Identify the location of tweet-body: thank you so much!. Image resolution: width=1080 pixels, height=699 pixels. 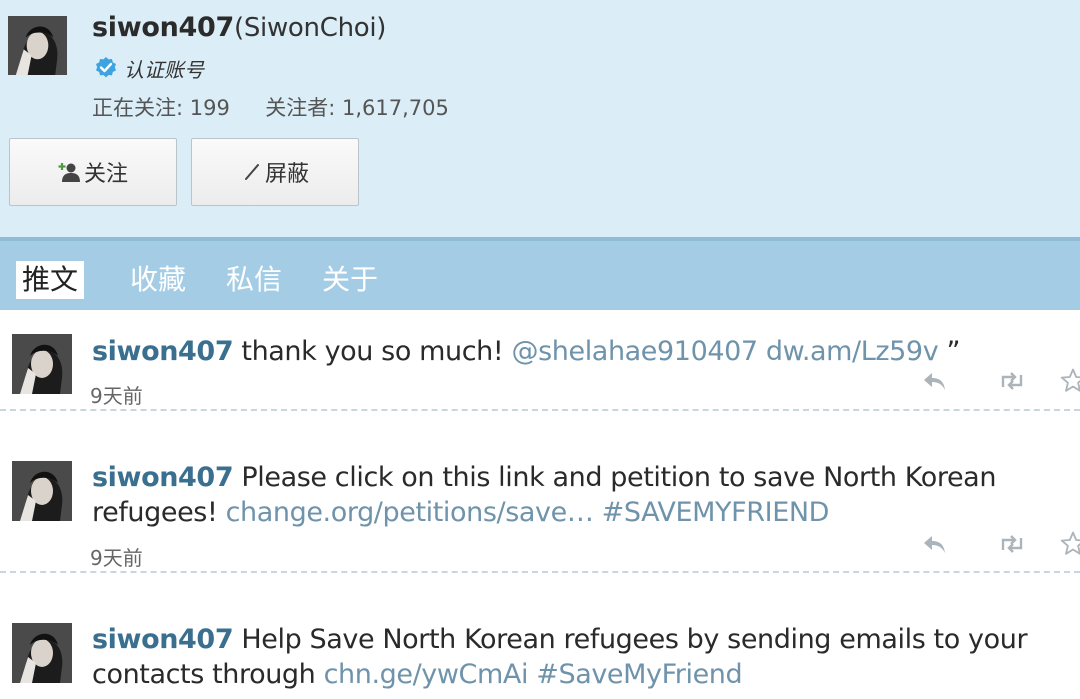
(372, 351).